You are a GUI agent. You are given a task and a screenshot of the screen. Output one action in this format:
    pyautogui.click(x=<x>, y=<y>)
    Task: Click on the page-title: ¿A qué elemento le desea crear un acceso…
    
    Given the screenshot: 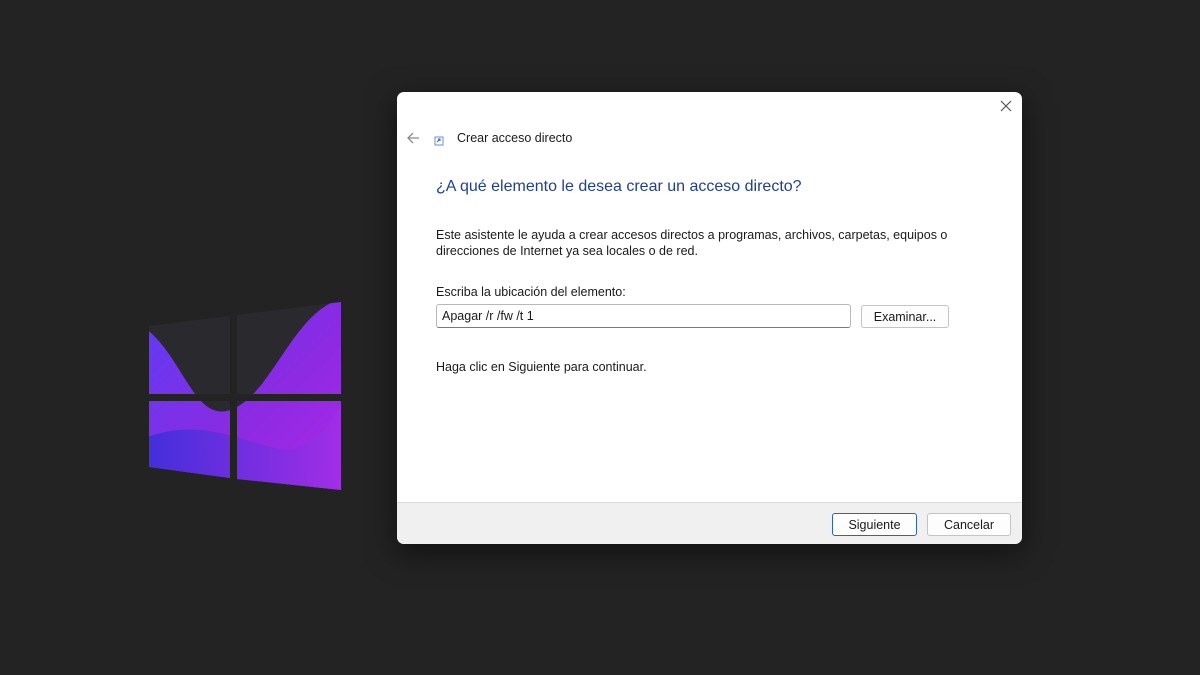 What is the action you would take?
    pyautogui.click(x=619, y=186)
    